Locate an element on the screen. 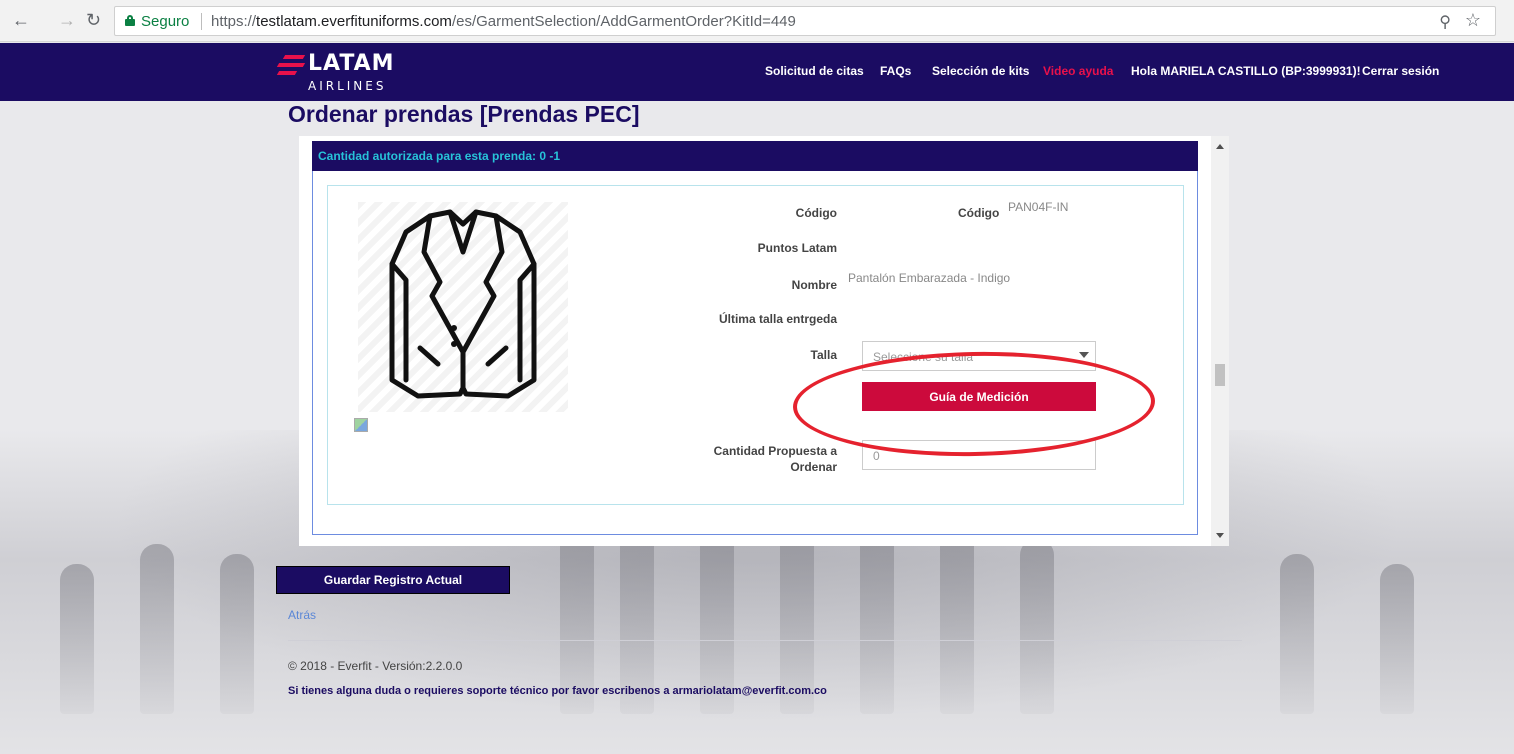  garment-image is located at coordinates (463, 307).